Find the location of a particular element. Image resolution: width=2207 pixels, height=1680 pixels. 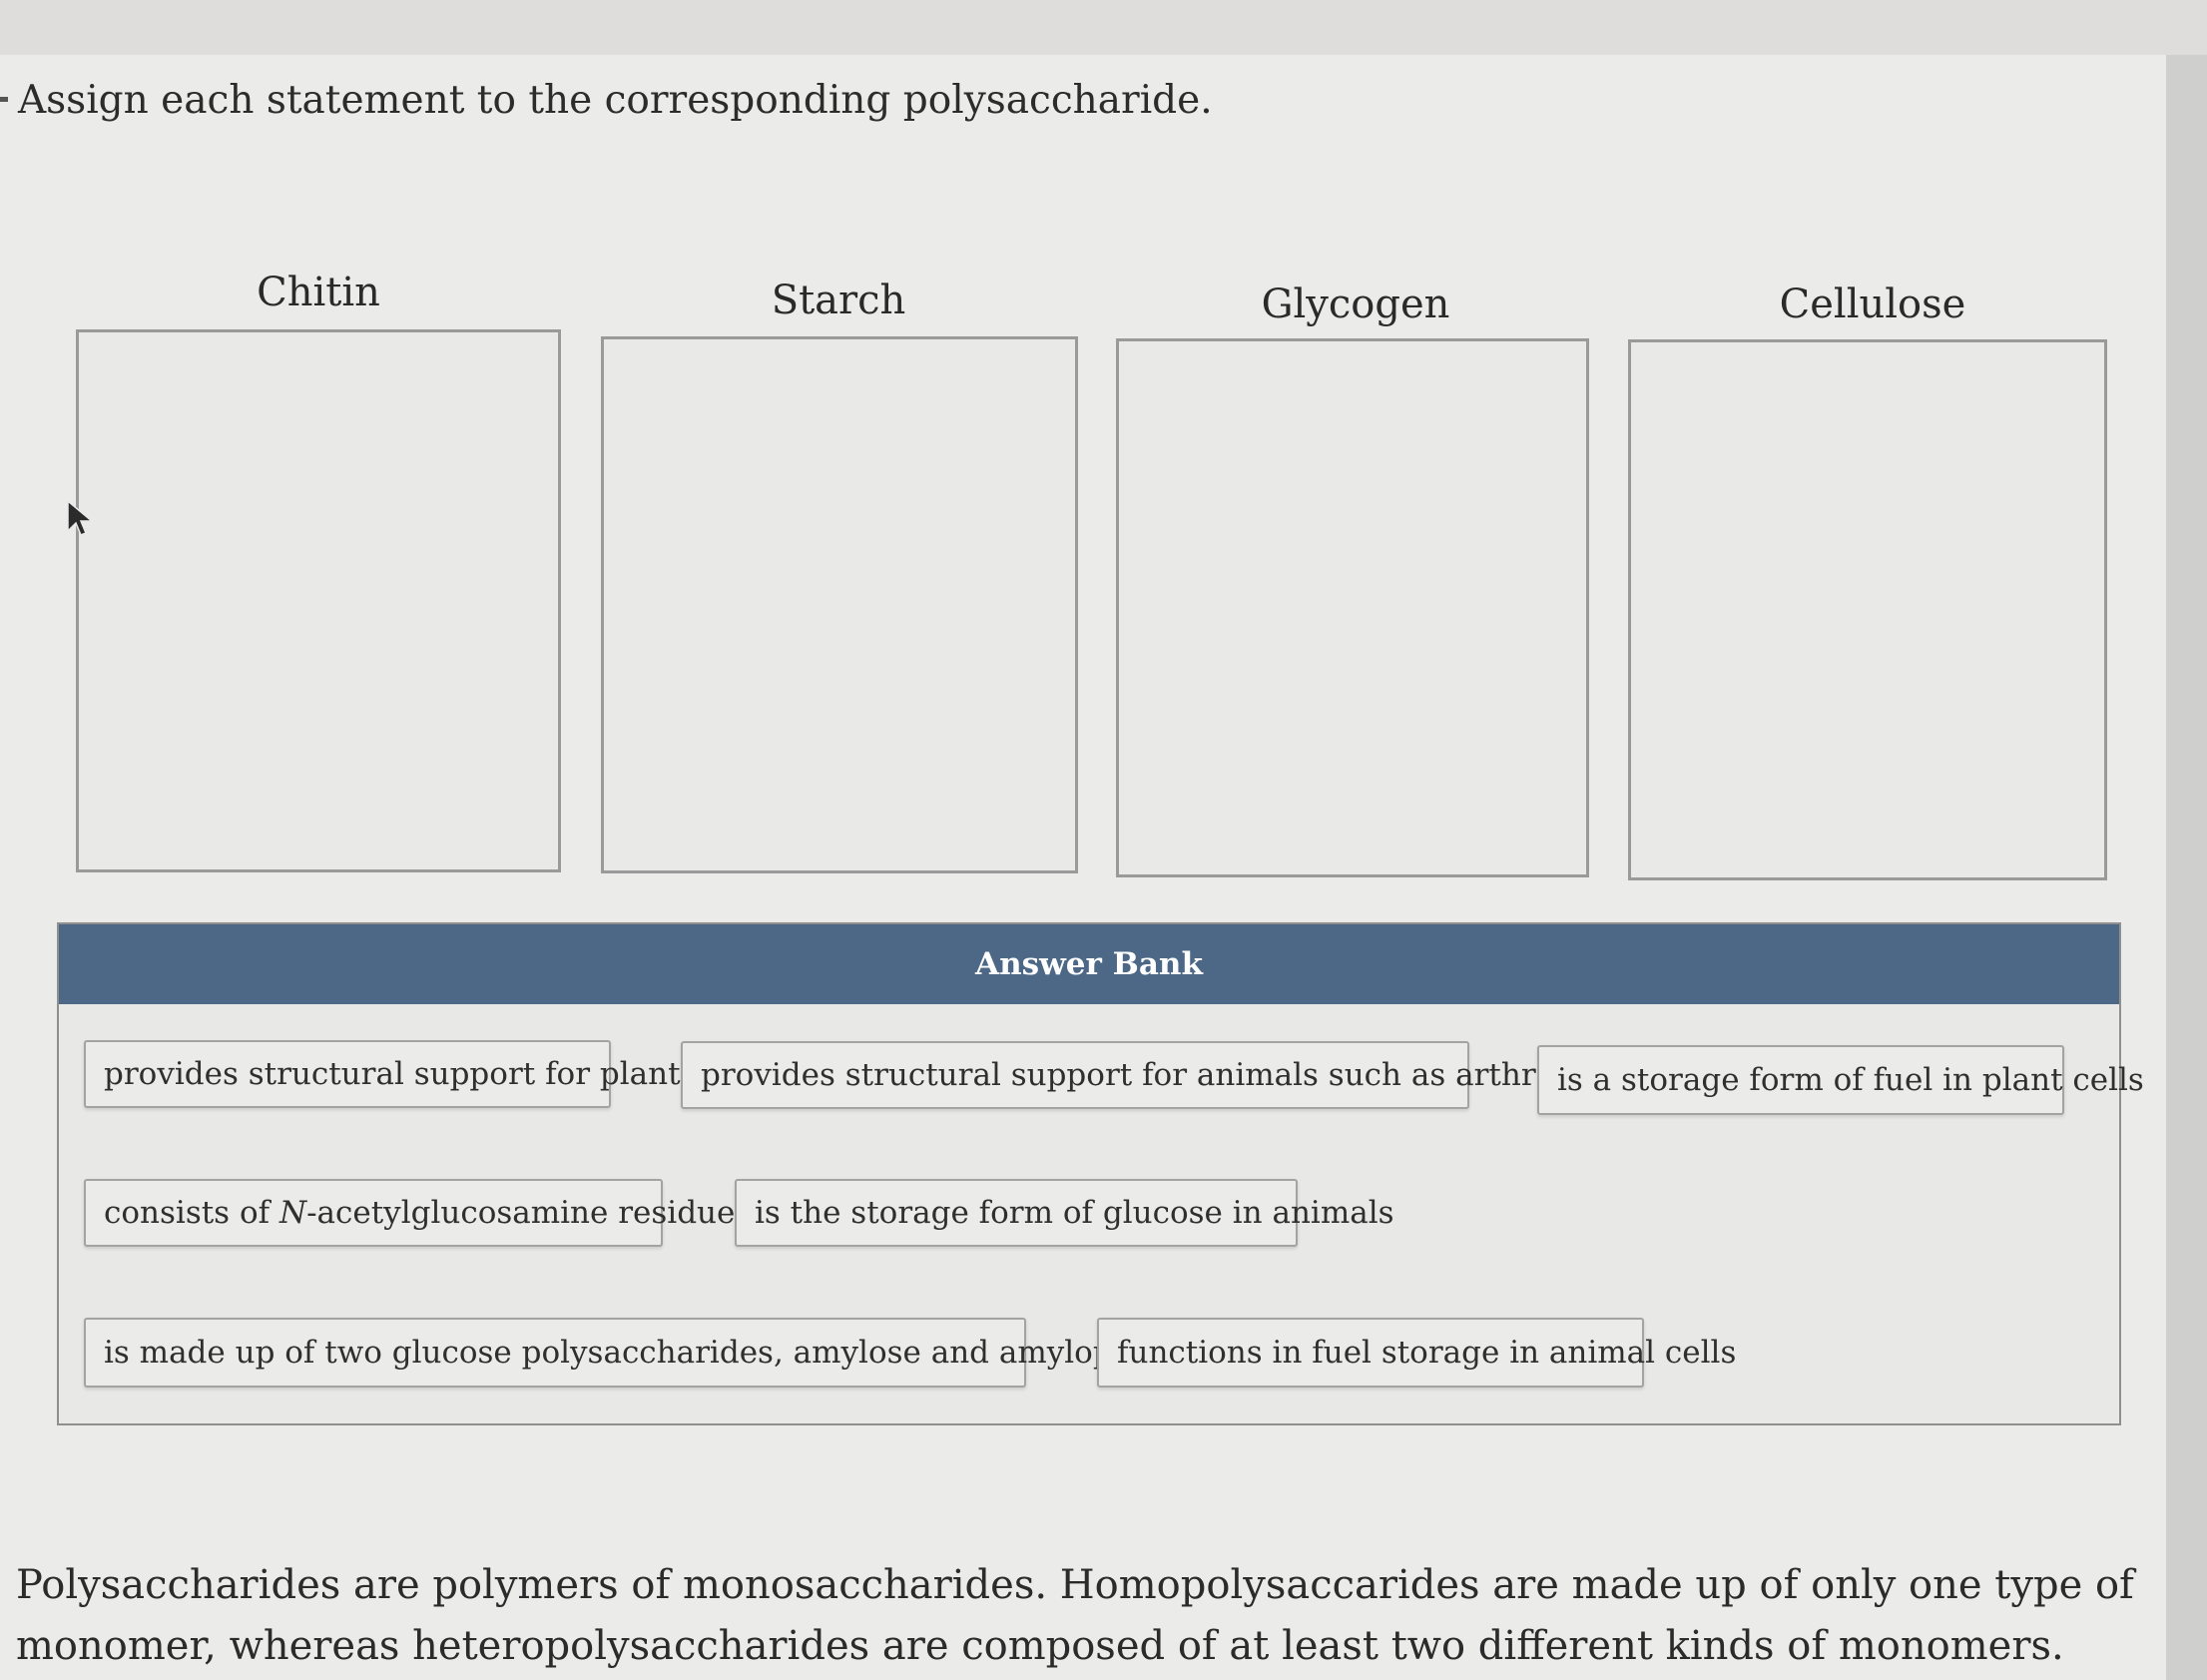

answer-chip-text-post: -acetylglucosamine residues is located at coordinates (529, 1213).